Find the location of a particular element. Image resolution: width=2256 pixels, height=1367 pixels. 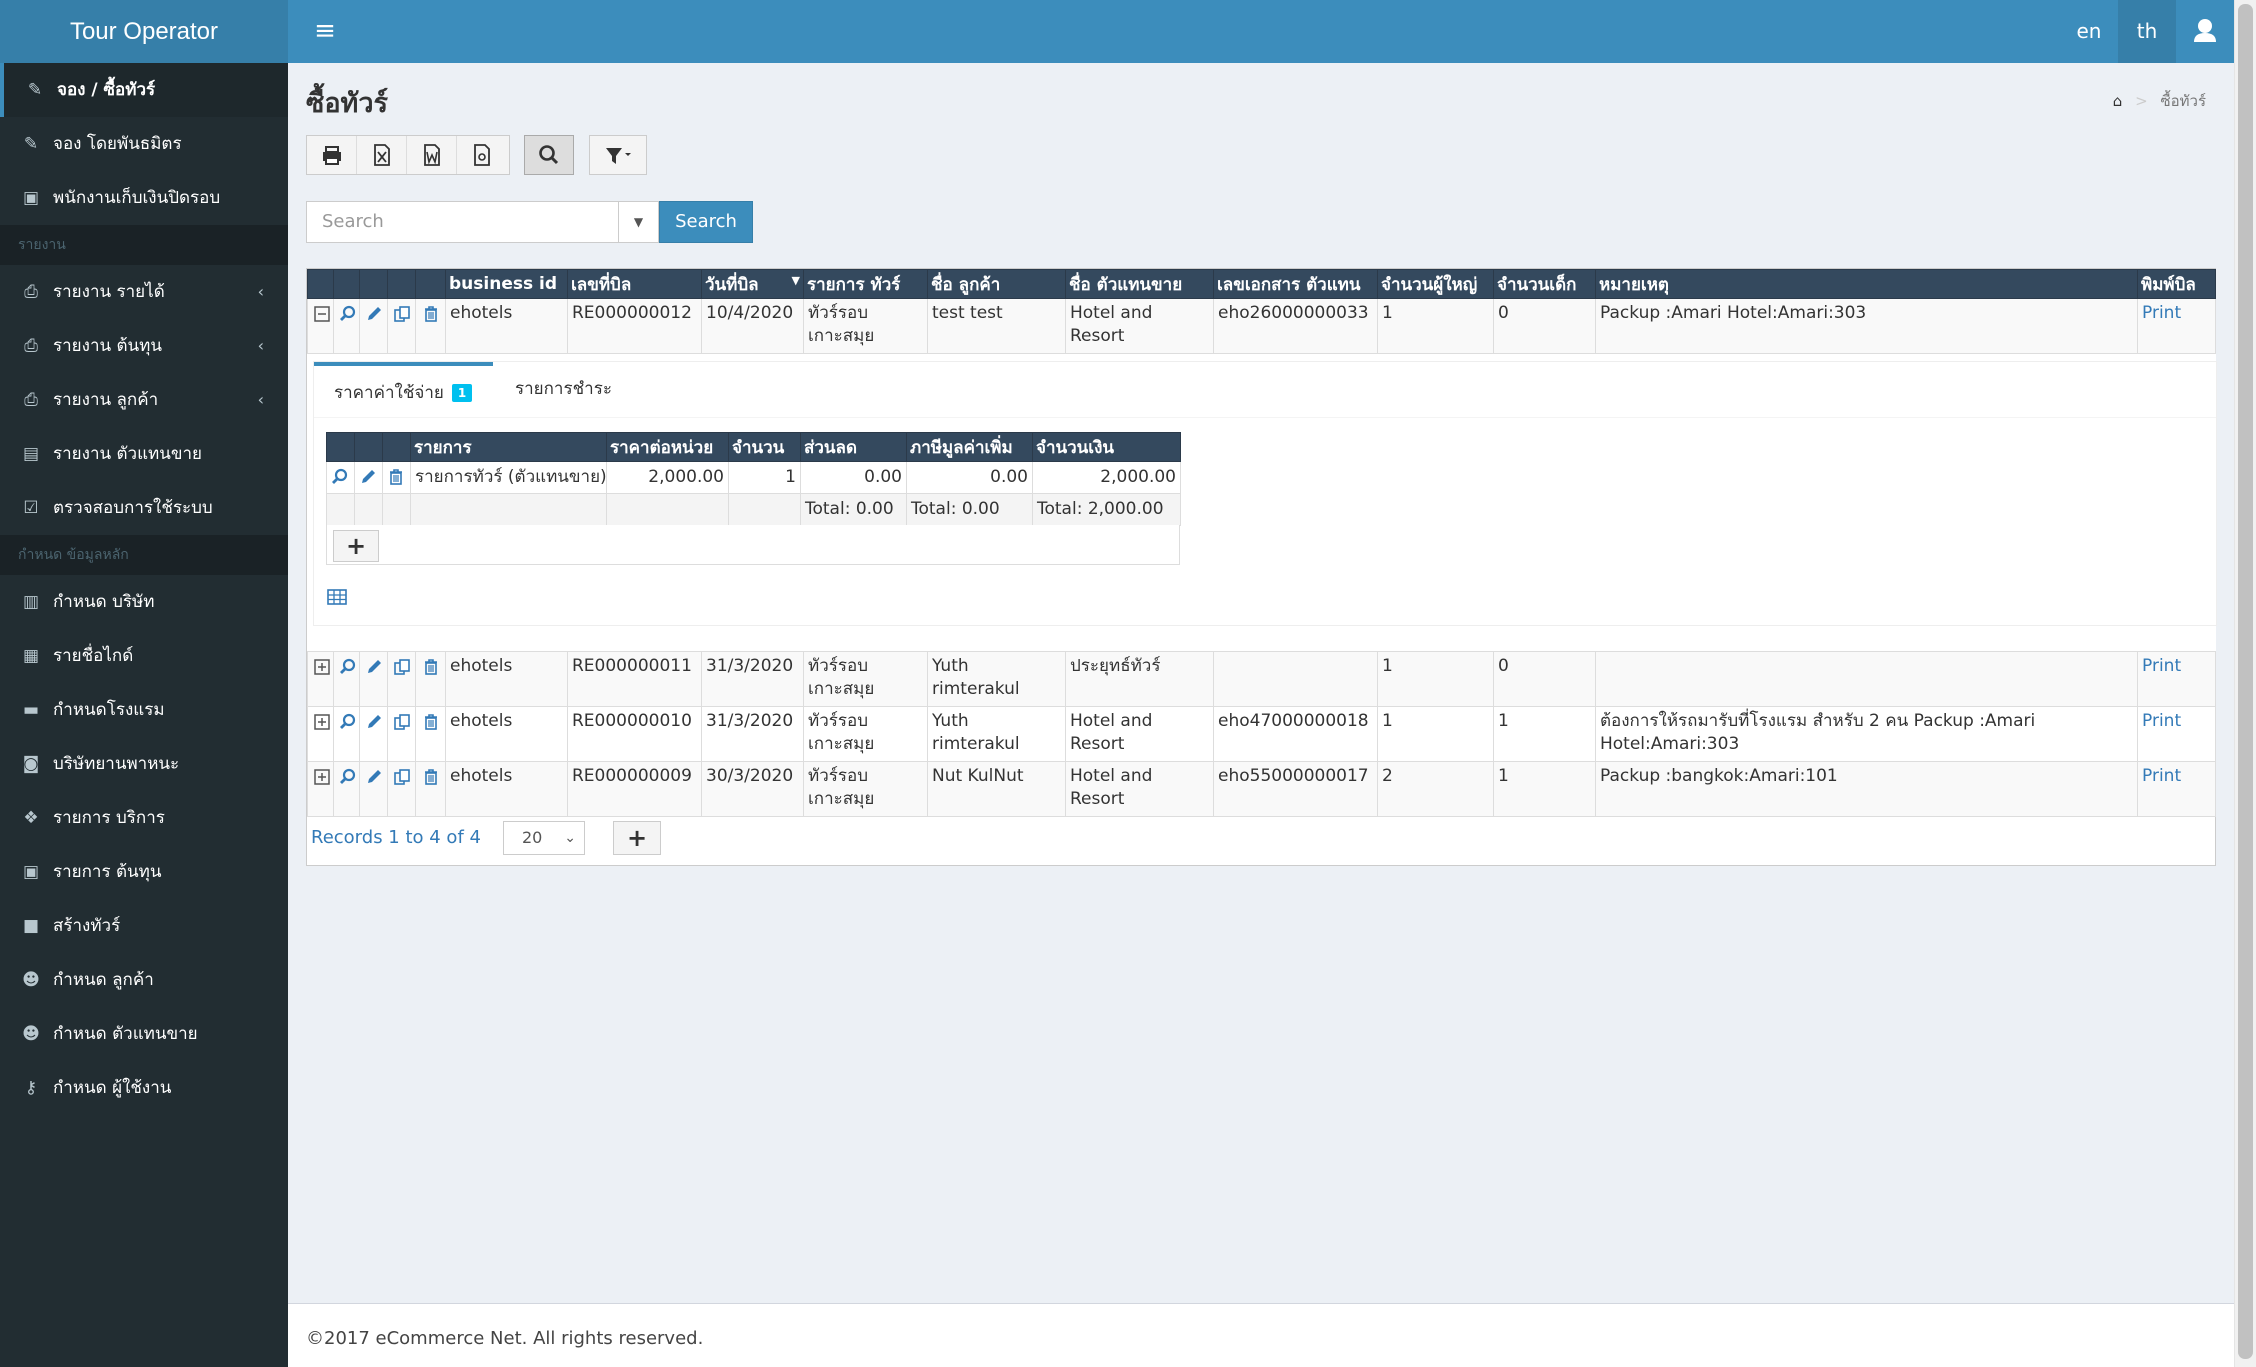

delete-expense-button is located at coordinates (396, 477).